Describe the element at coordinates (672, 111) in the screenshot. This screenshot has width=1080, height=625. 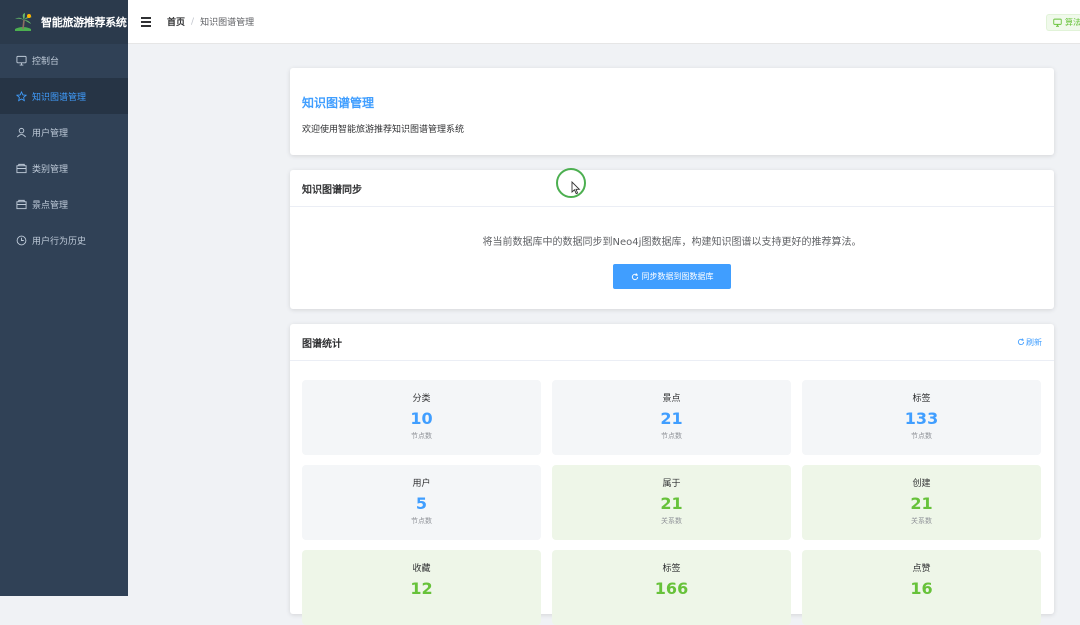
I see `welcome-card: 知识图谱管理 欢迎使用智能旅游推荐知识图谱管理系统` at that location.